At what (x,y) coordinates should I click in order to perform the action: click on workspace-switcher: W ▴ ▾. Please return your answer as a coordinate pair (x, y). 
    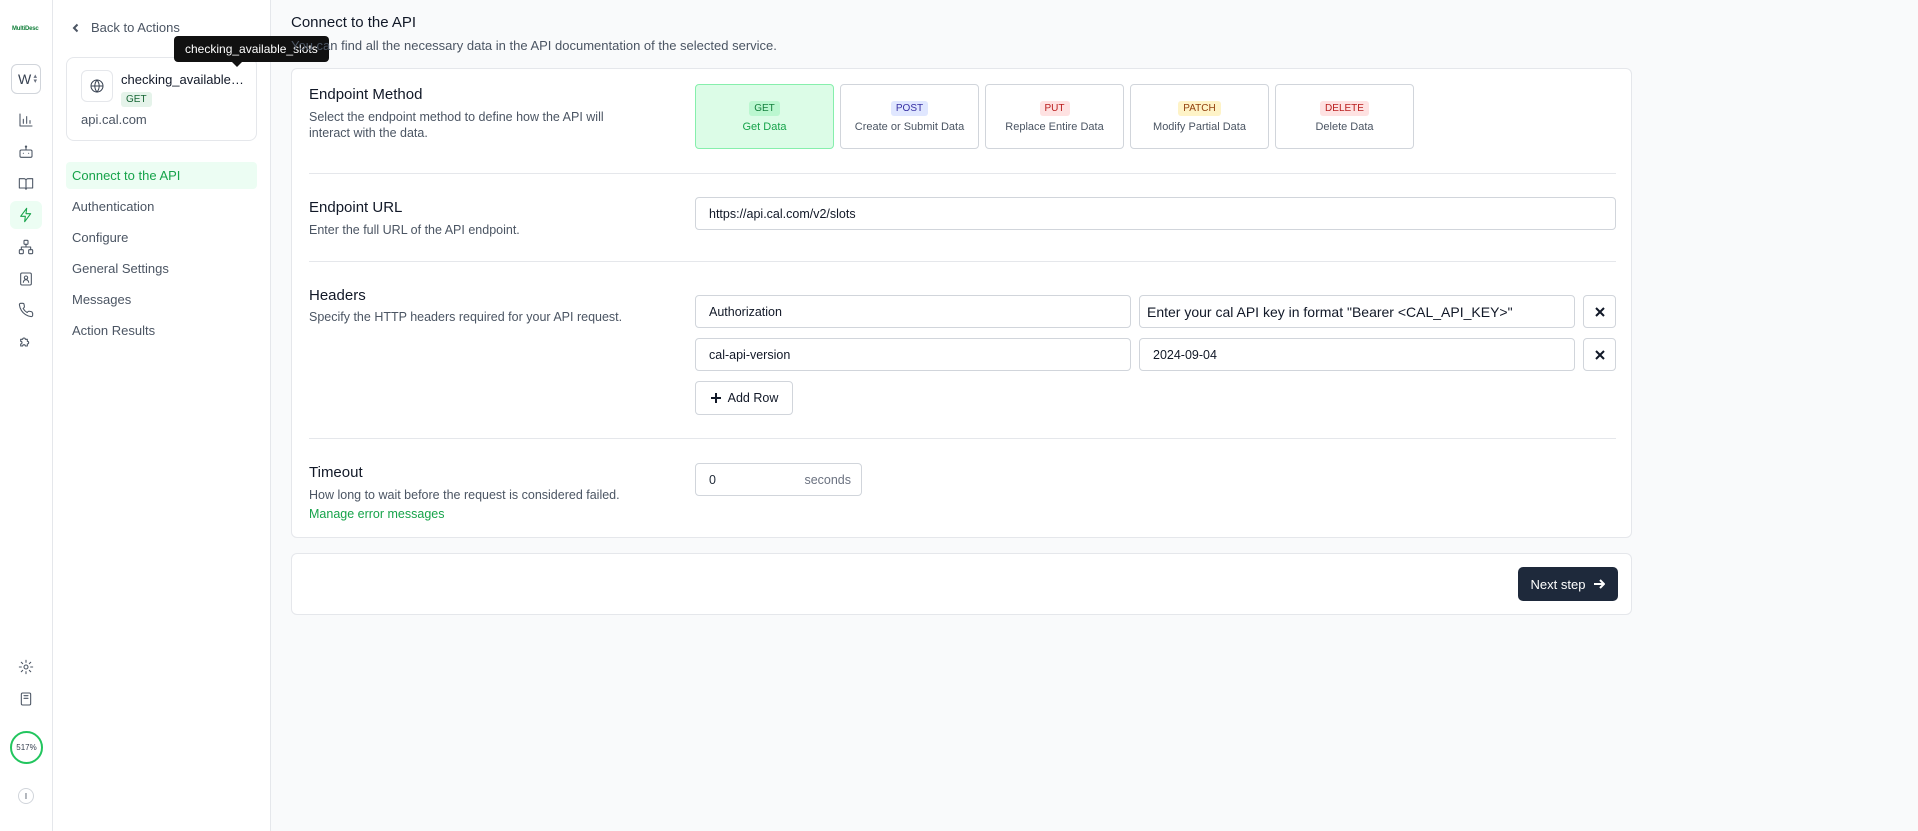
    Looking at the image, I should click on (26, 79).